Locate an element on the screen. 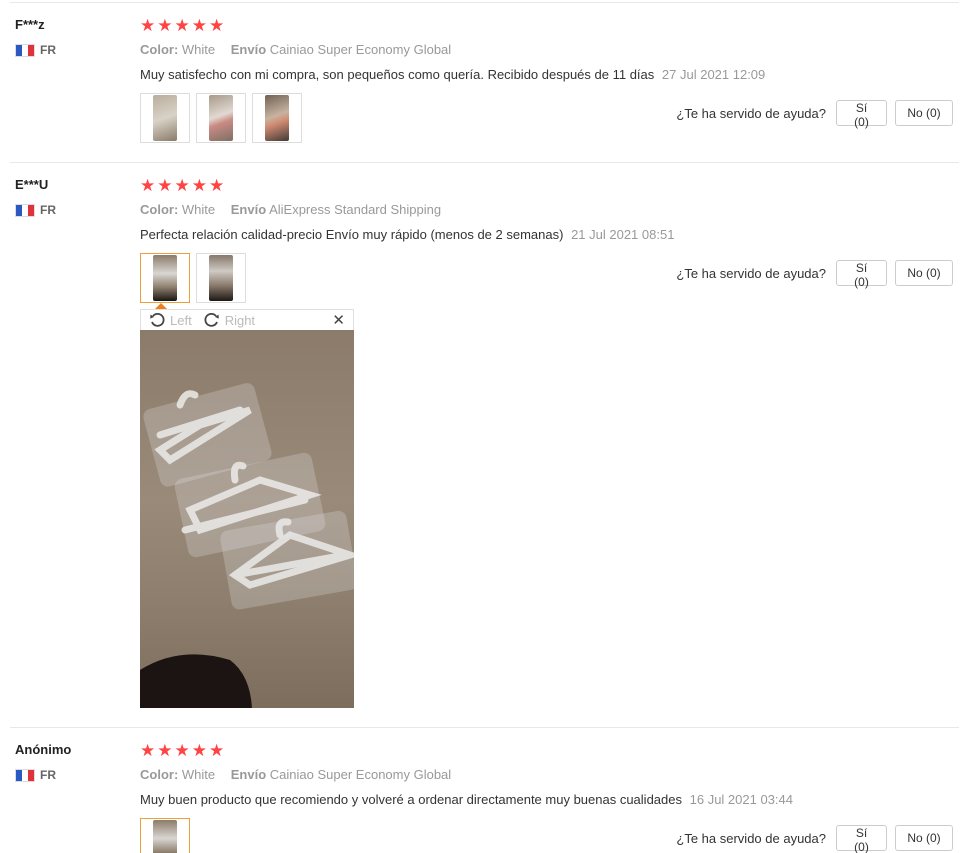 Image resolution: width=969 pixels, height=853 pixels. reviewer-name: E***U is located at coordinates (32, 184).